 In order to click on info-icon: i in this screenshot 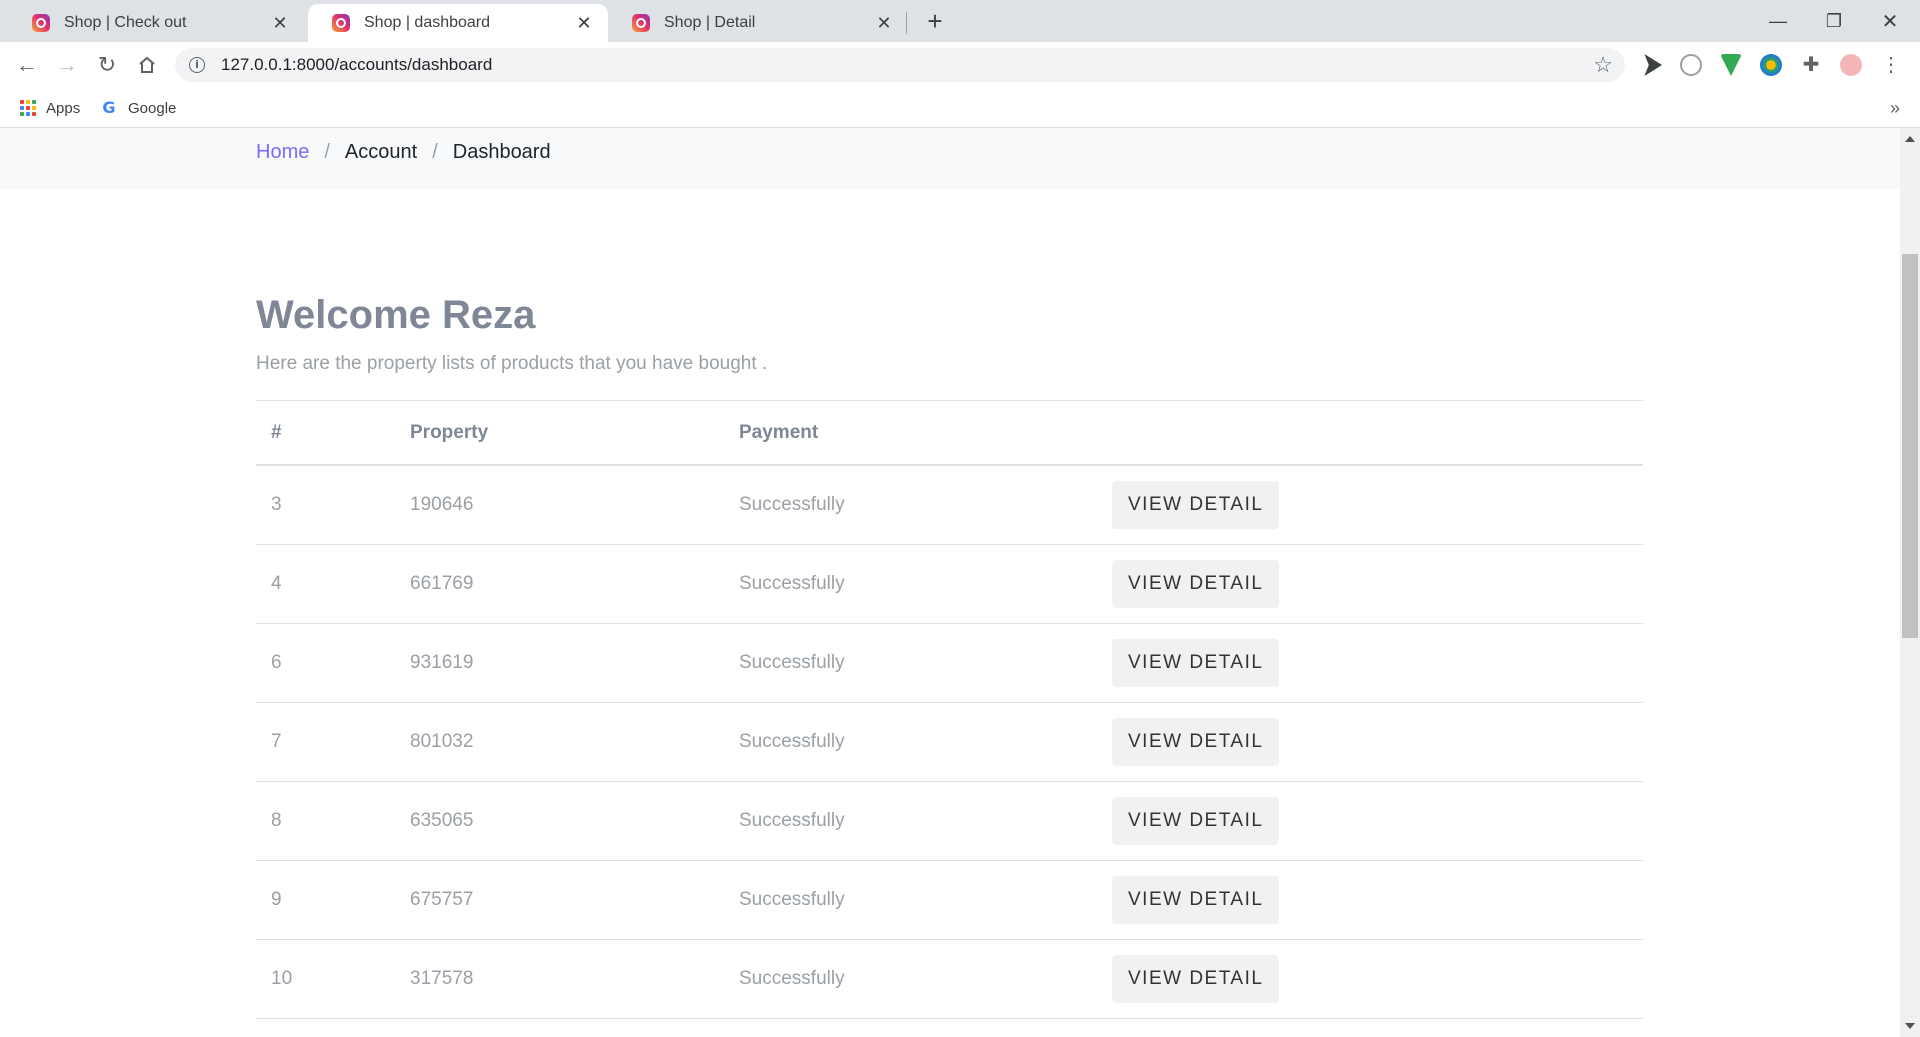, I will do `click(197, 65)`.